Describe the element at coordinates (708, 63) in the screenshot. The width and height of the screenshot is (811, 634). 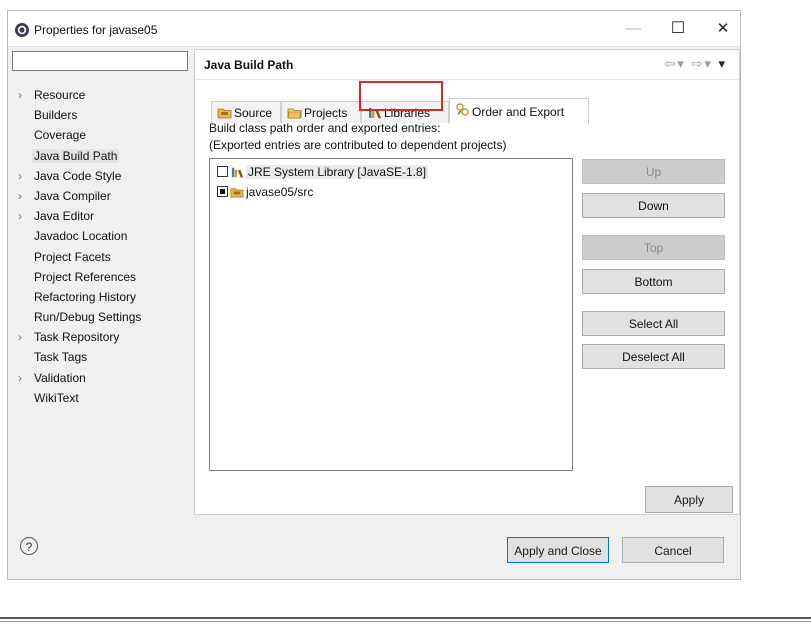
I see `forward-dropdown-icon: ▾` at that location.